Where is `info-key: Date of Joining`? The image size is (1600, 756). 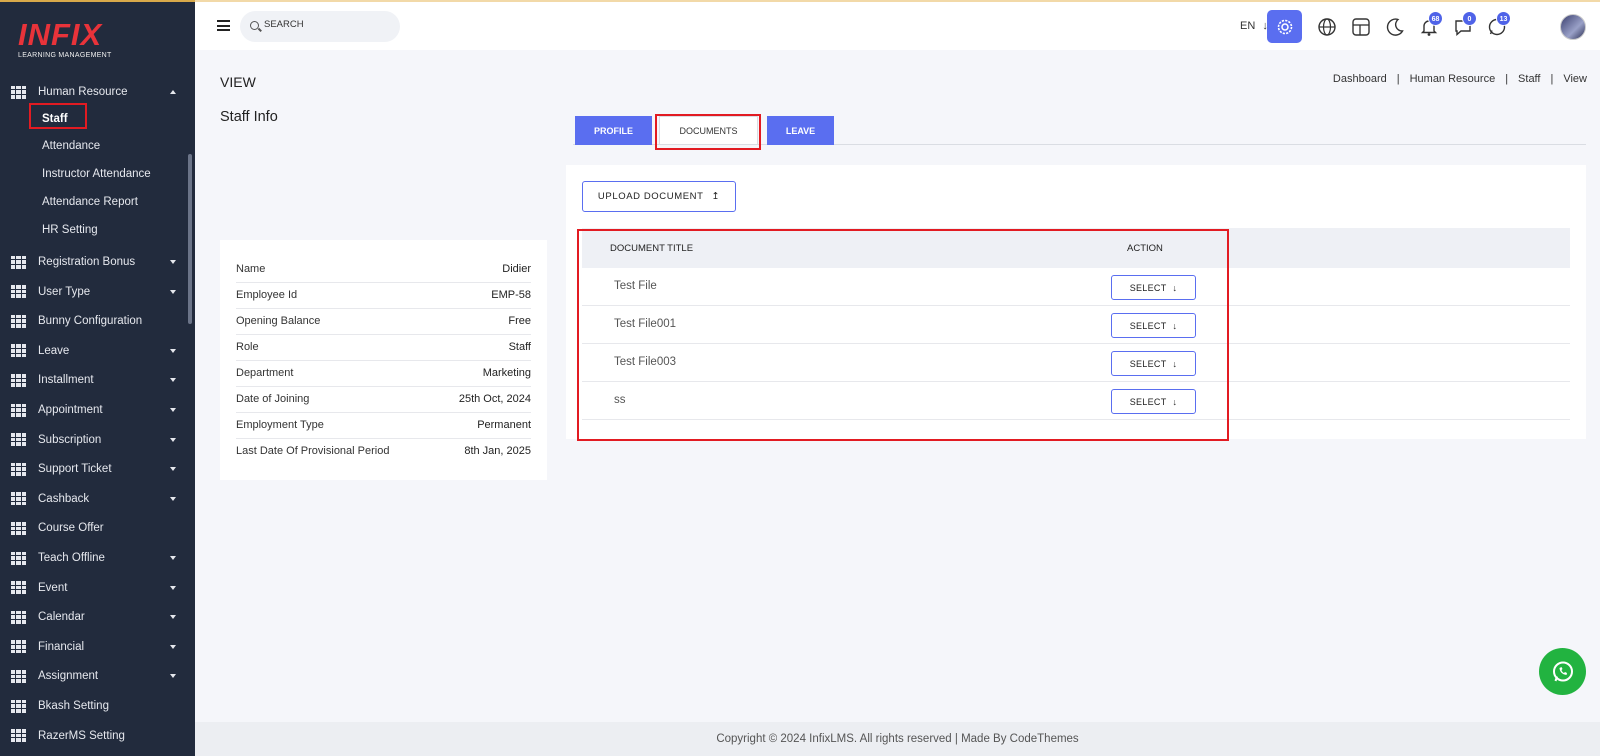 info-key: Date of Joining is located at coordinates (273, 399).